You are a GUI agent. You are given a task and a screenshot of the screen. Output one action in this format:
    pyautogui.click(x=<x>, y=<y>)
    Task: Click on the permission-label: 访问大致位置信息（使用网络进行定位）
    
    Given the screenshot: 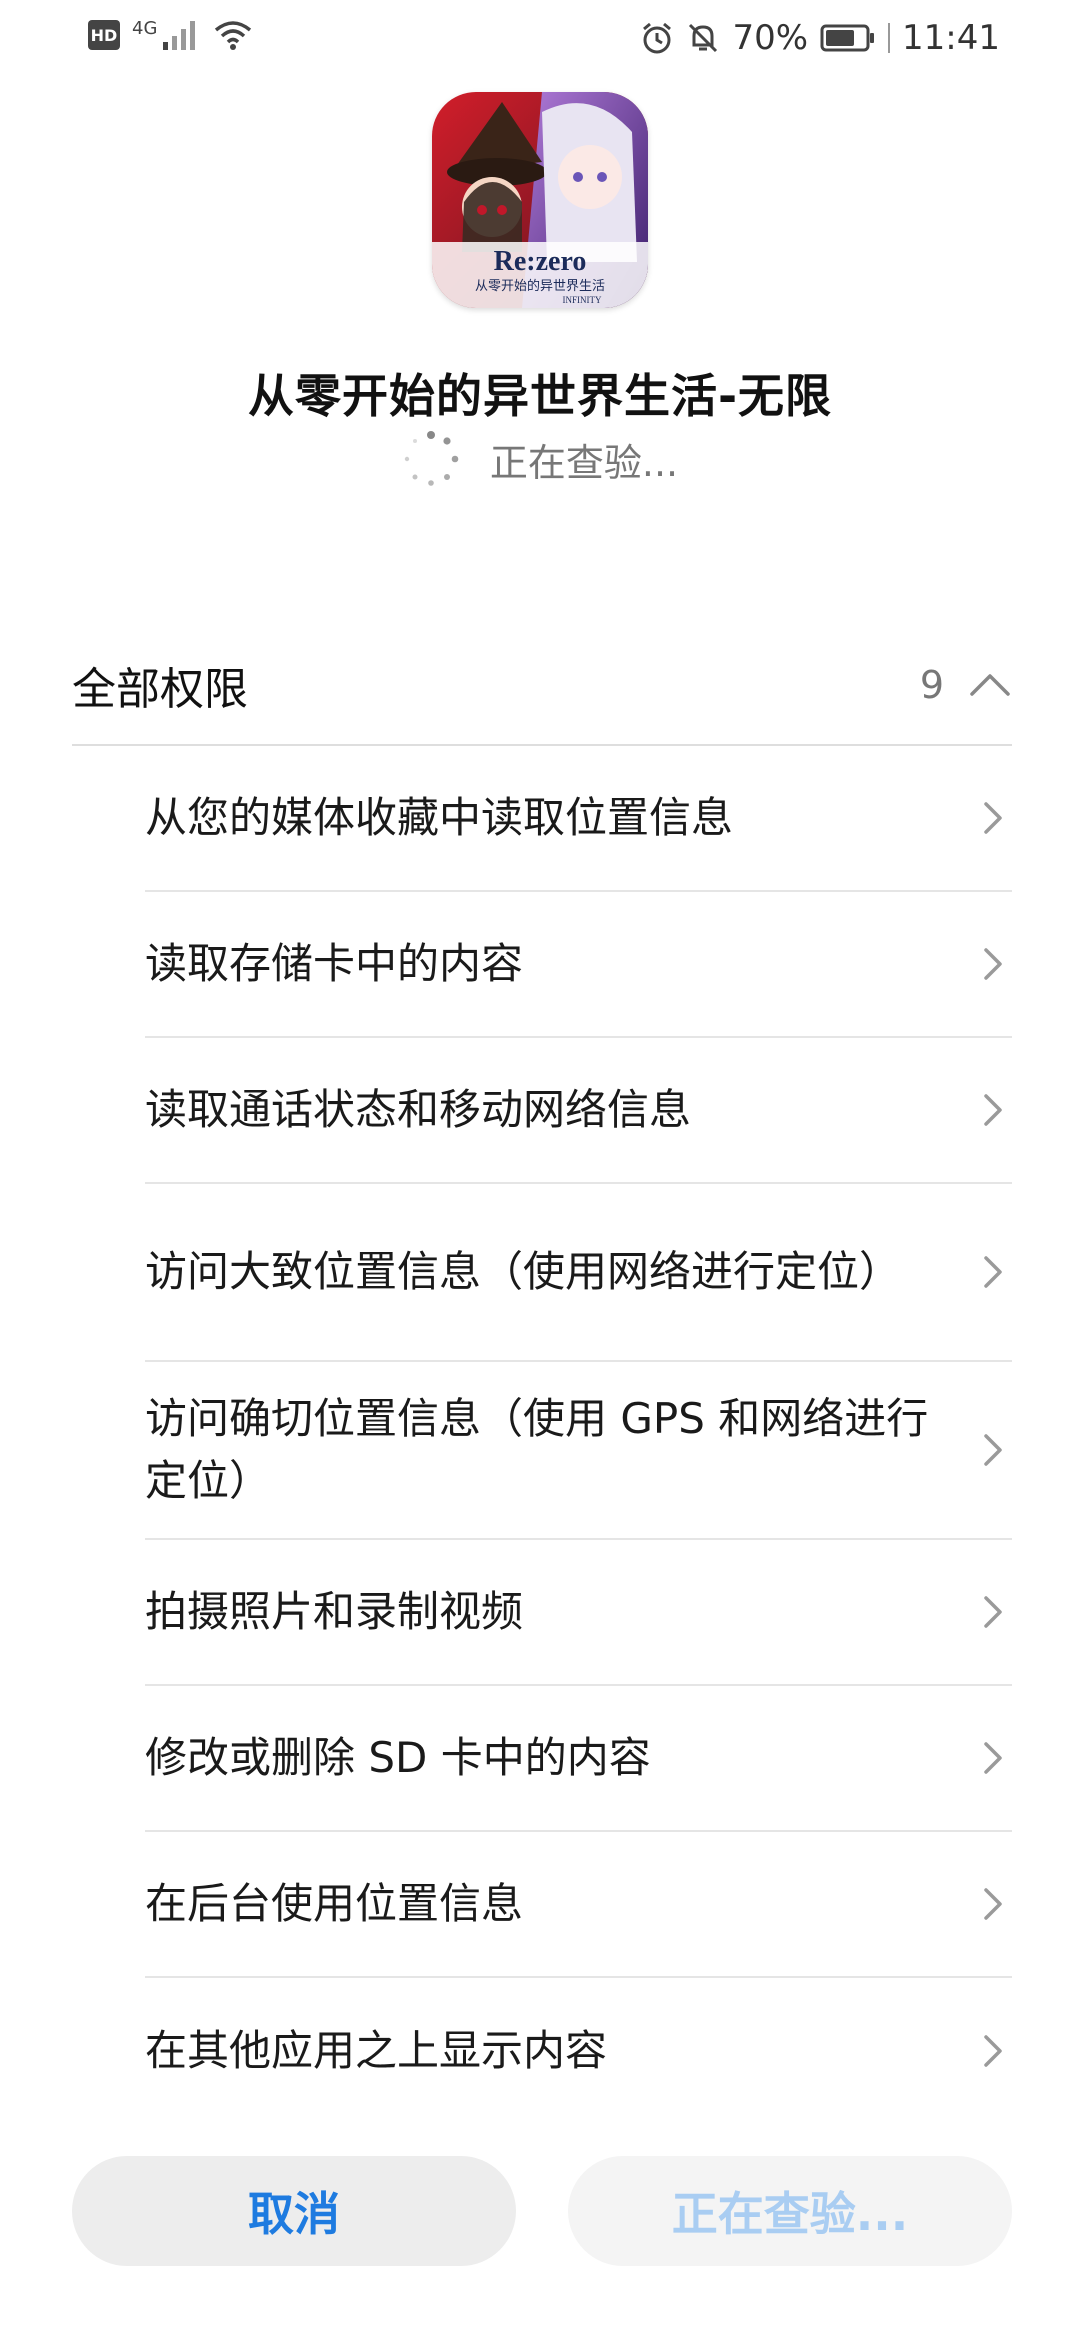 What is the action you would take?
    pyautogui.click(x=523, y=1271)
    